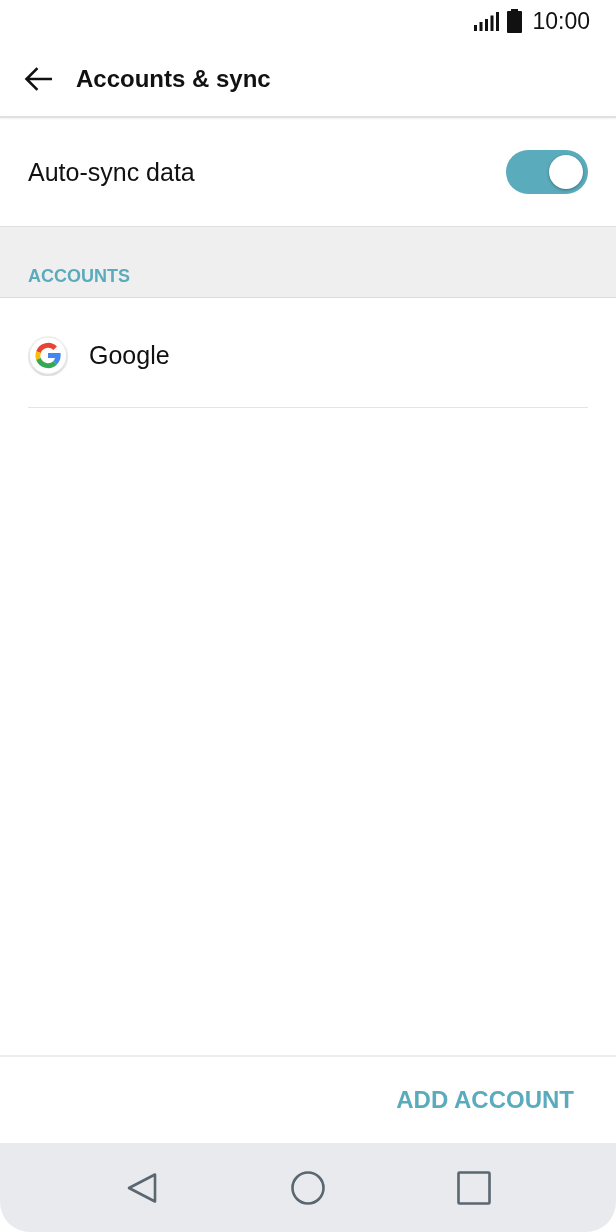 Image resolution: width=616 pixels, height=1232 pixels. What do you see at coordinates (474, 1187) in the screenshot?
I see `recents-icon` at bounding box center [474, 1187].